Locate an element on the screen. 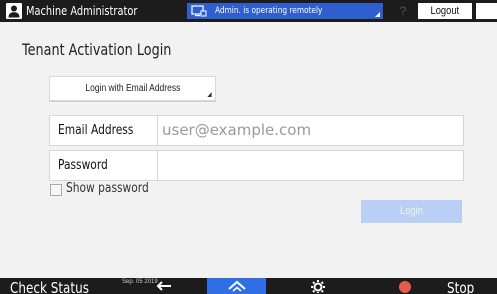  back-icon is located at coordinates (165, 286).